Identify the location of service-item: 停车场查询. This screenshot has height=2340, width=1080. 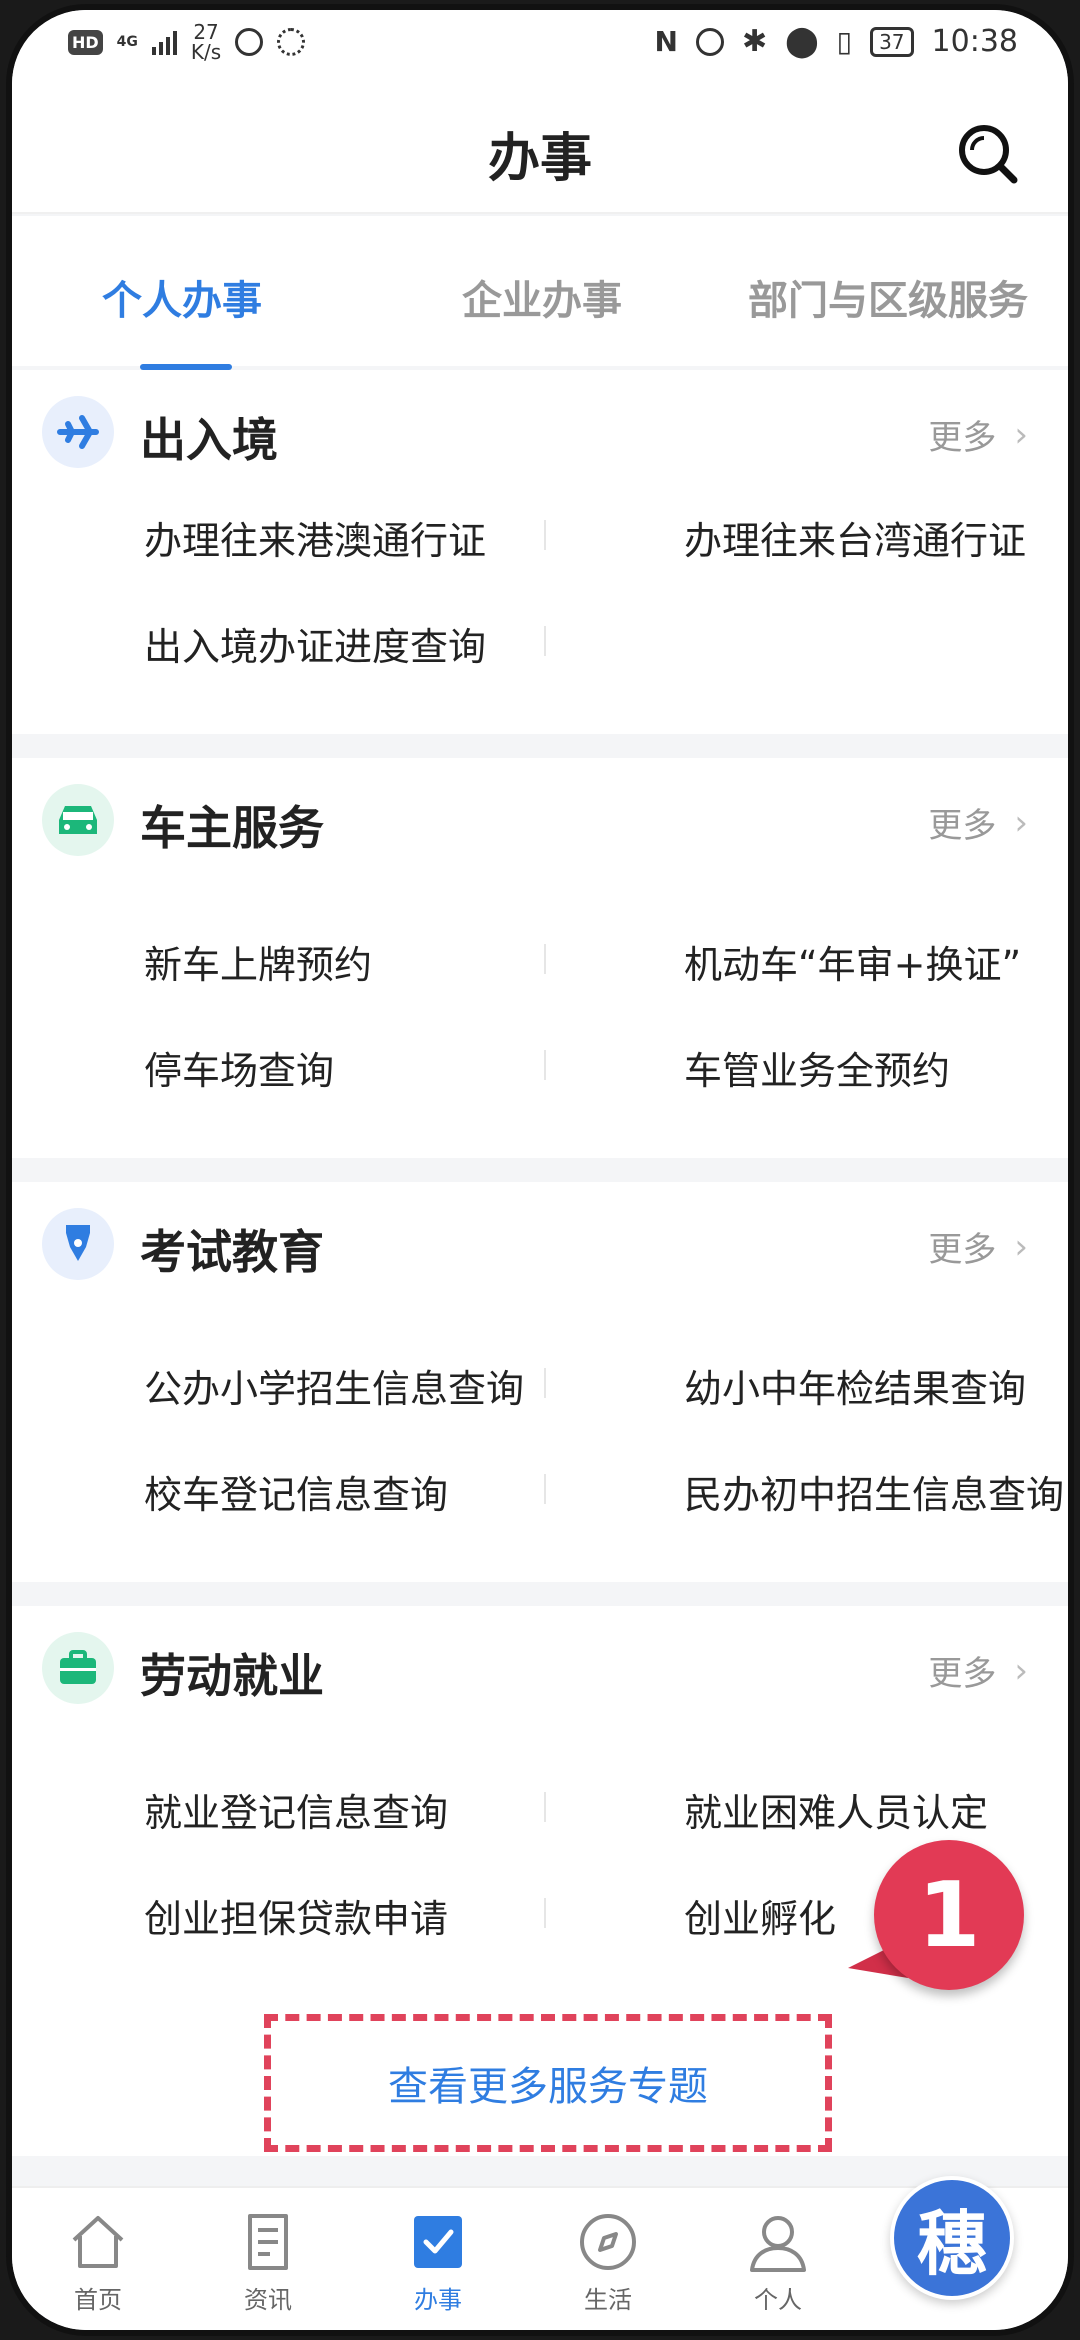
(339, 1067).